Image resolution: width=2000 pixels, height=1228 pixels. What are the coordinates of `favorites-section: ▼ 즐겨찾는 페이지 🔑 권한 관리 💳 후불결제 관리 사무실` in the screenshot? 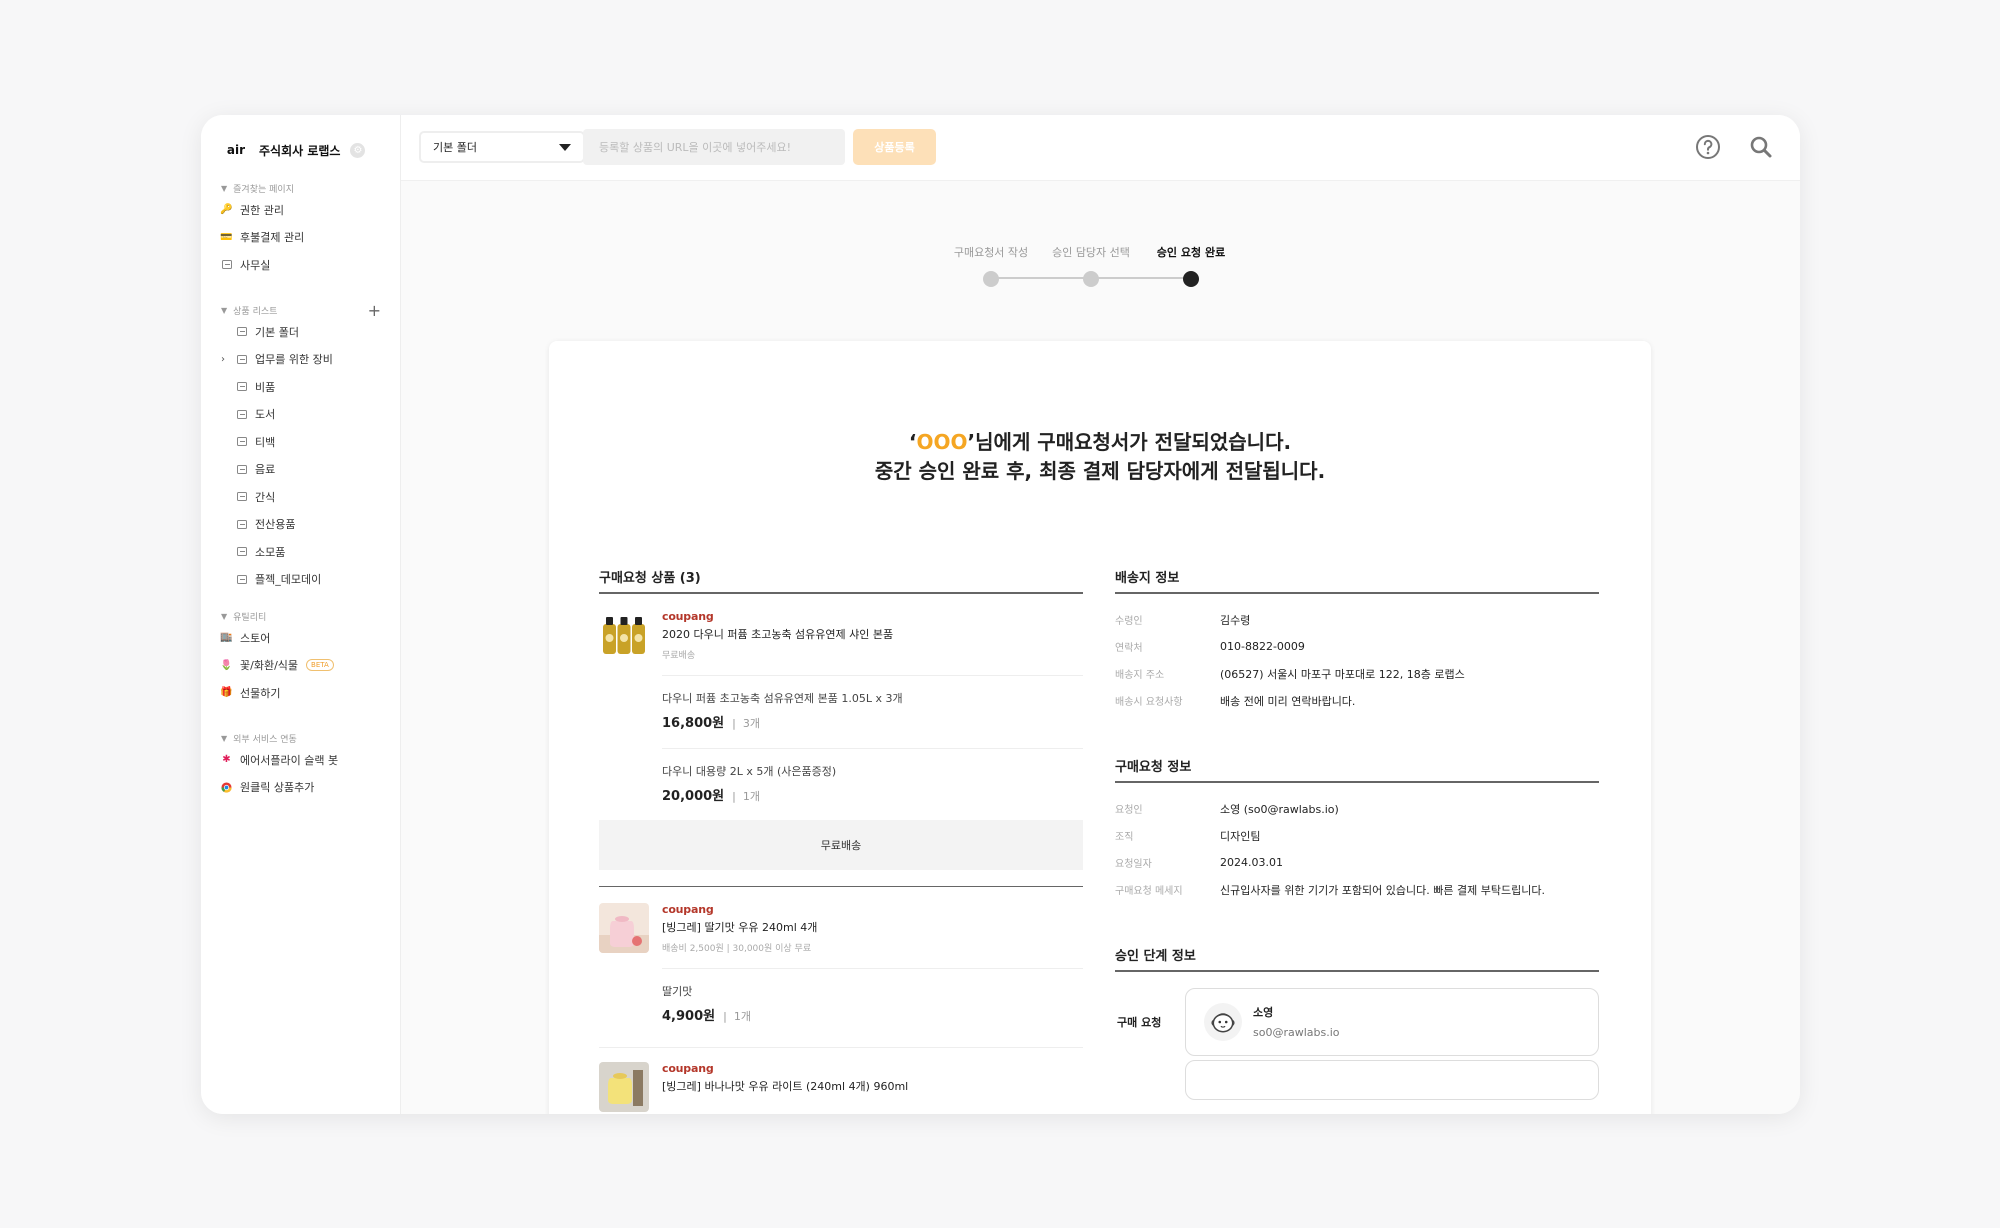 It's located at (305, 229).